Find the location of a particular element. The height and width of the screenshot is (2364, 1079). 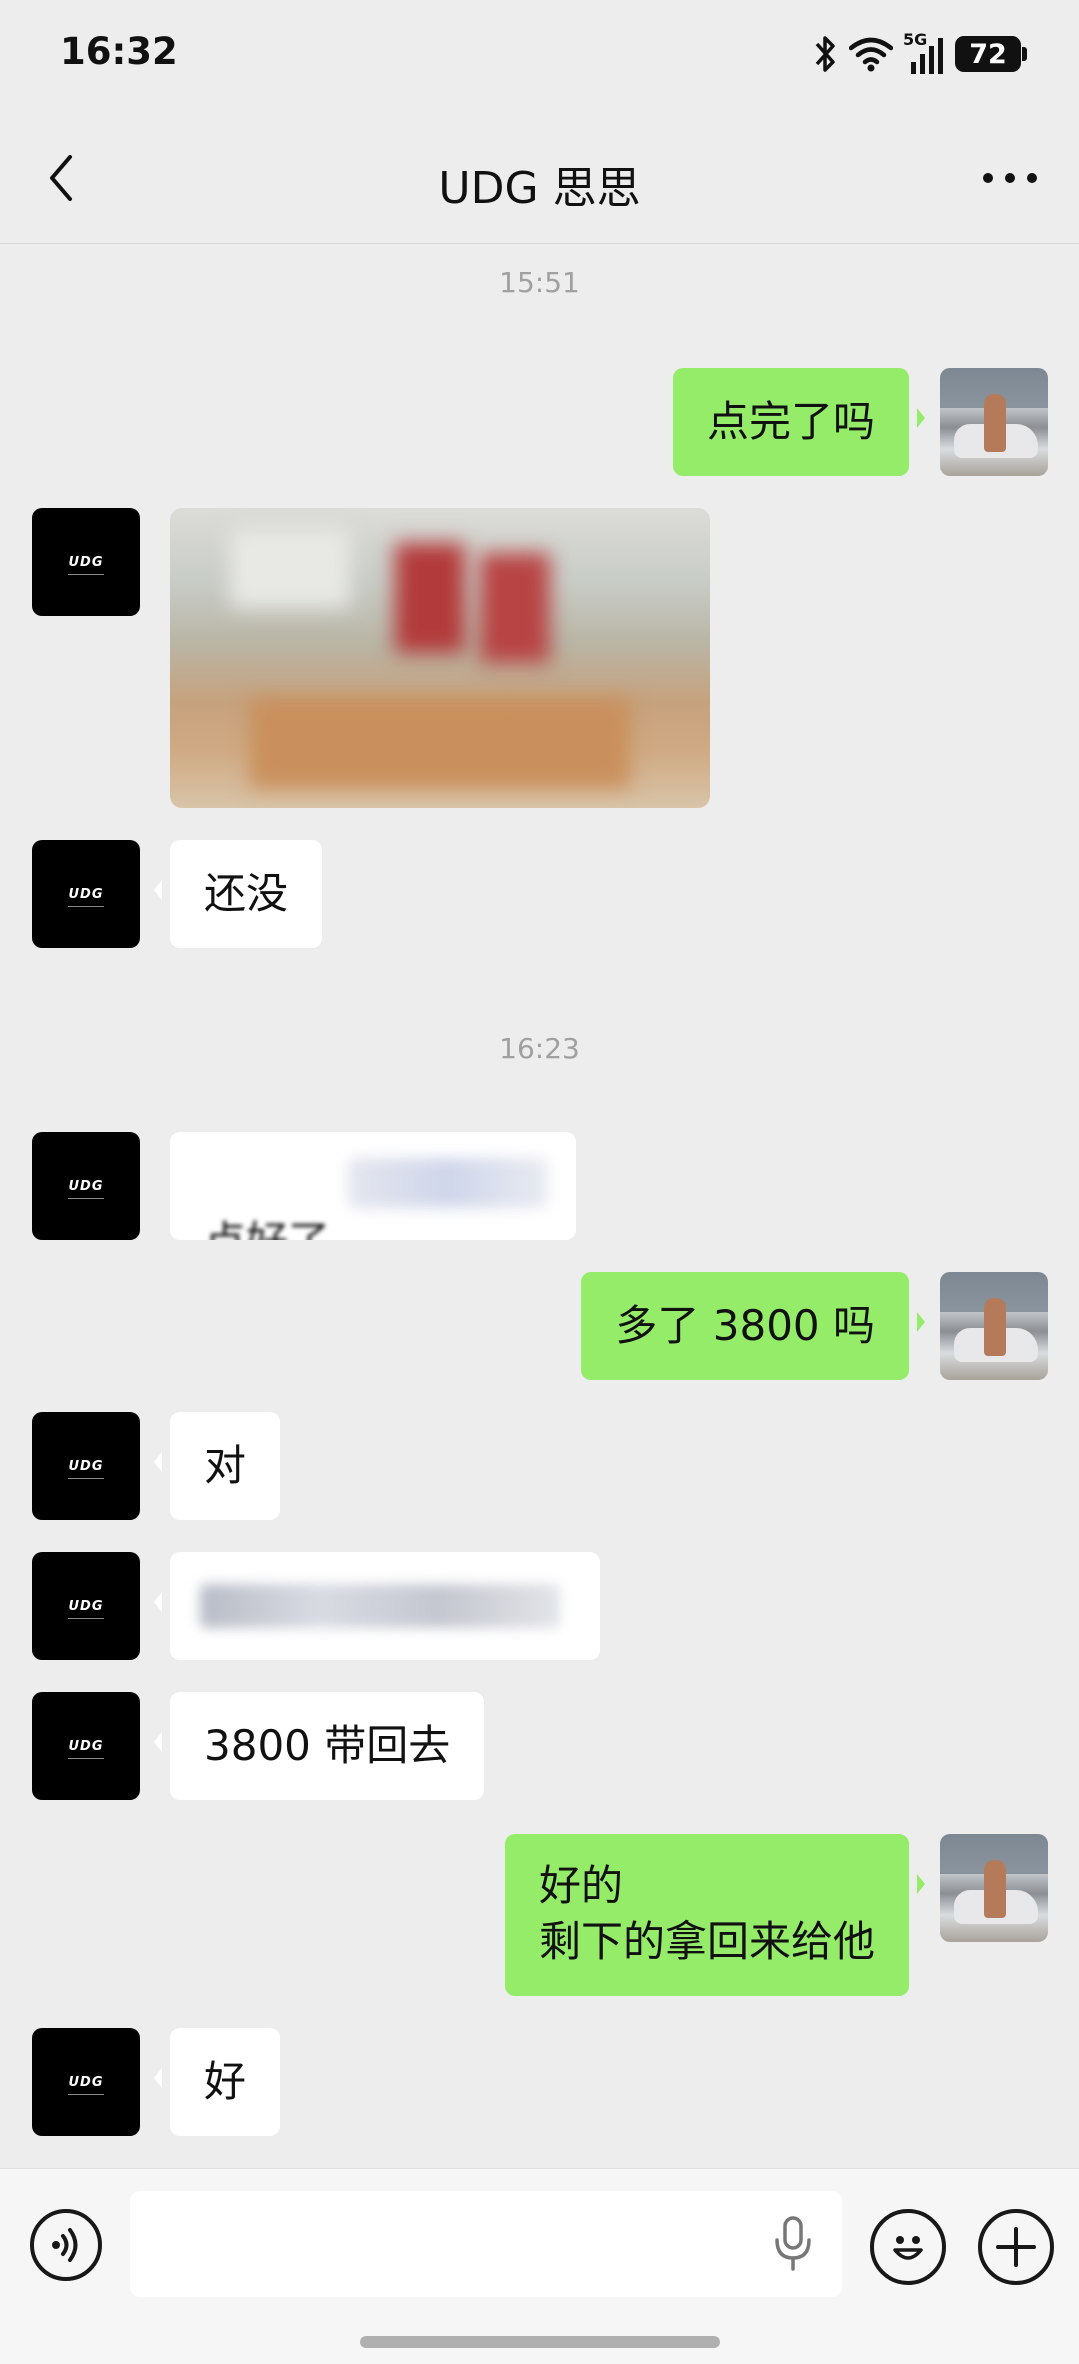

home-indicator is located at coordinates (540, 2342).